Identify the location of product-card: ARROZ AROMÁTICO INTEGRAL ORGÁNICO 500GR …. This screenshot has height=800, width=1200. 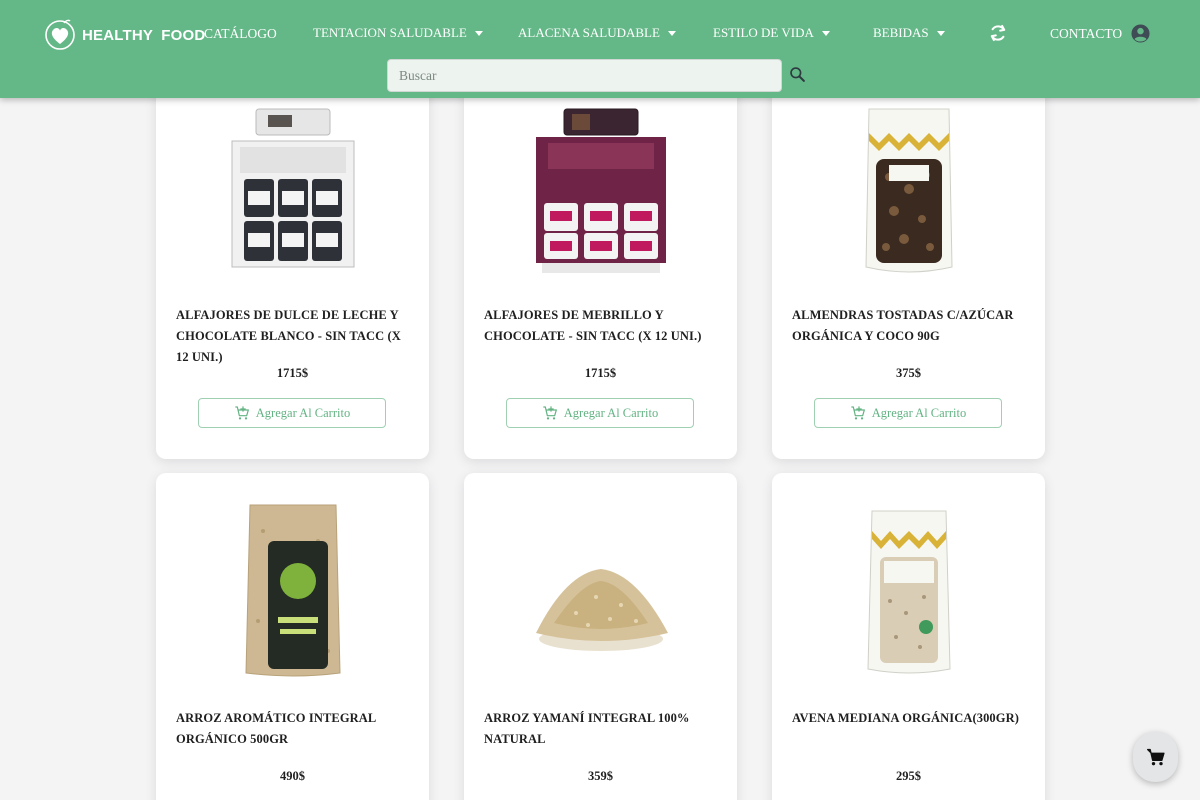
(292, 636).